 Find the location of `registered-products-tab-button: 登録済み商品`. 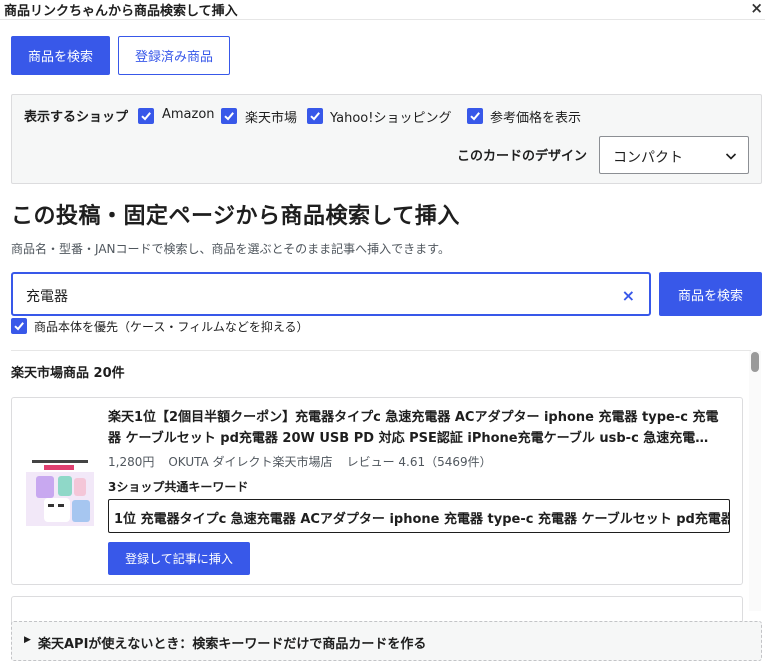

registered-products-tab-button: 登録済み商品 is located at coordinates (174, 55).